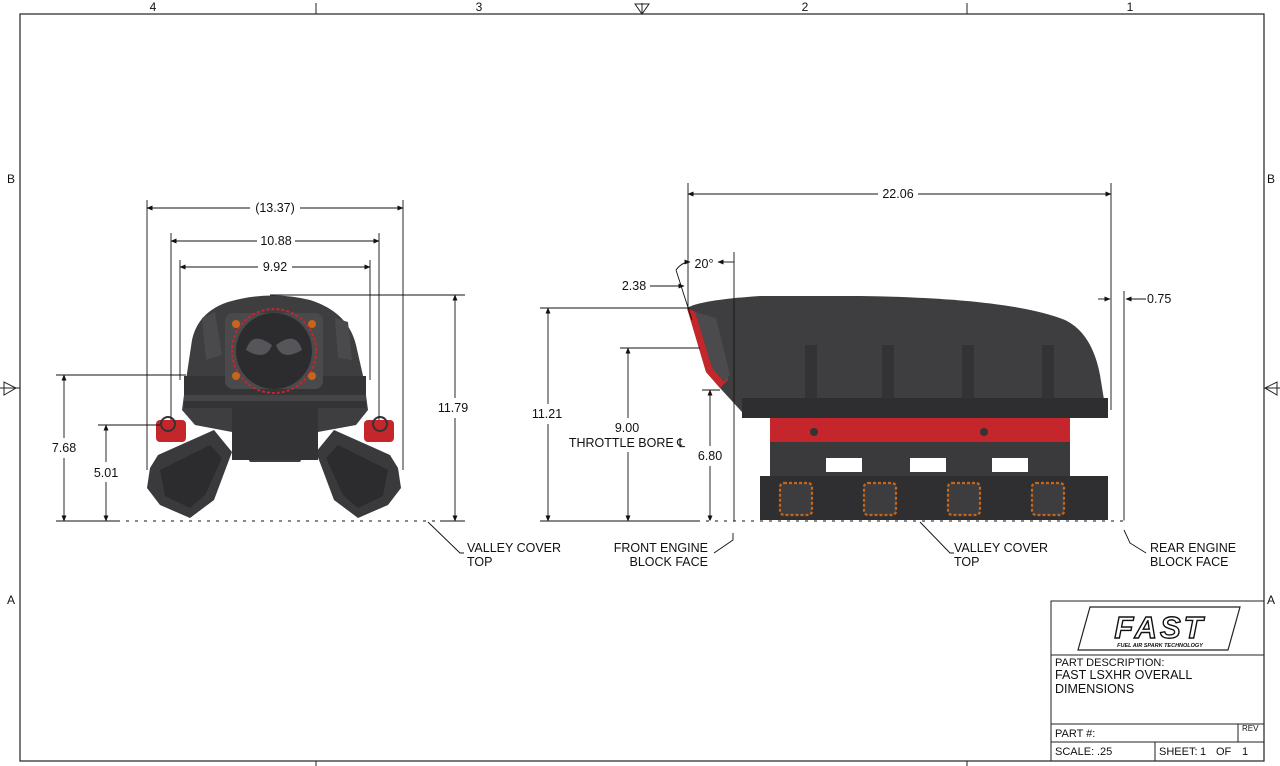 This screenshot has width=1280, height=766. I want to click on dim-front-overall-height: 11.79, so click(453, 408).